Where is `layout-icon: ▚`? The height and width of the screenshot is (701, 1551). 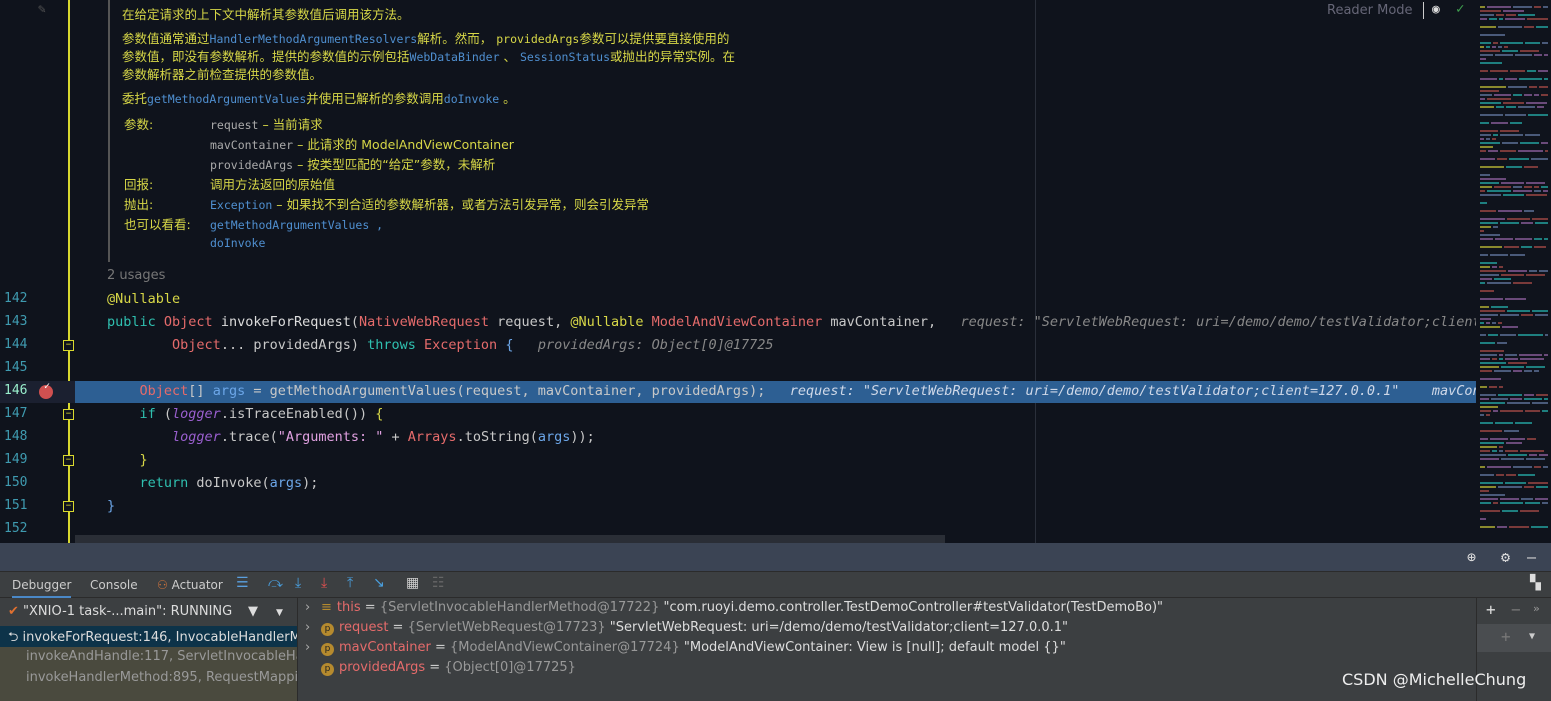 layout-icon: ▚ is located at coordinates (1535, 583).